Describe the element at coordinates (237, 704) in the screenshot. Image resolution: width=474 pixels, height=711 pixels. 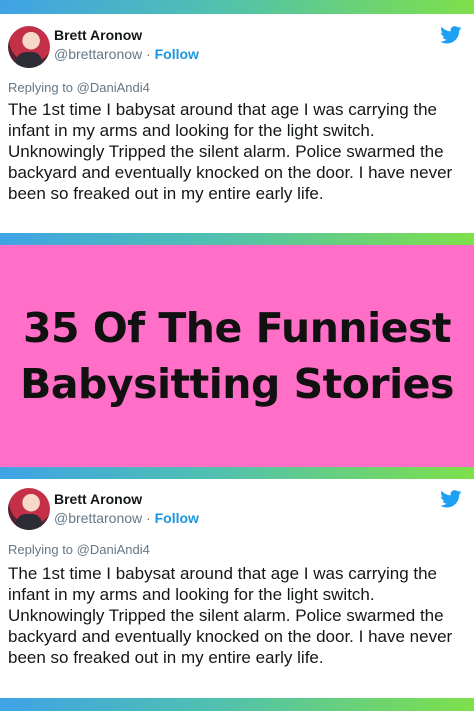
I see `bottom-gradient-bar` at that location.